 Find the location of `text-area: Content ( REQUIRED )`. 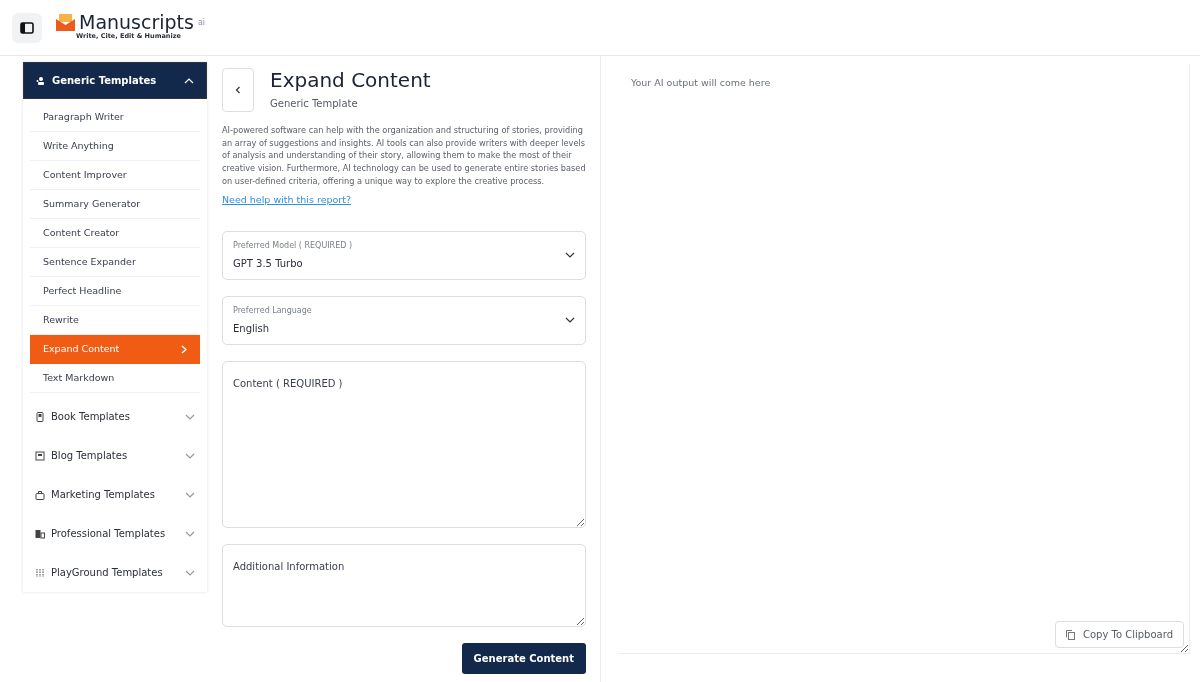

text-area: Content ( REQUIRED ) is located at coordinates (404, 444).